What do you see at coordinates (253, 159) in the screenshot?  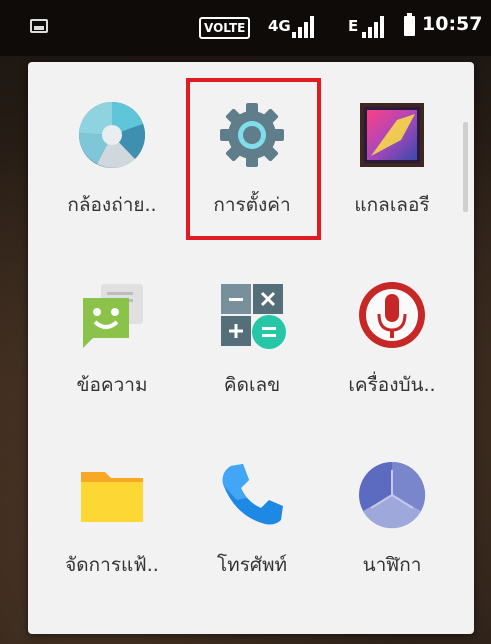 I see `settings-highlight-box` at bounding box center [253, 159].